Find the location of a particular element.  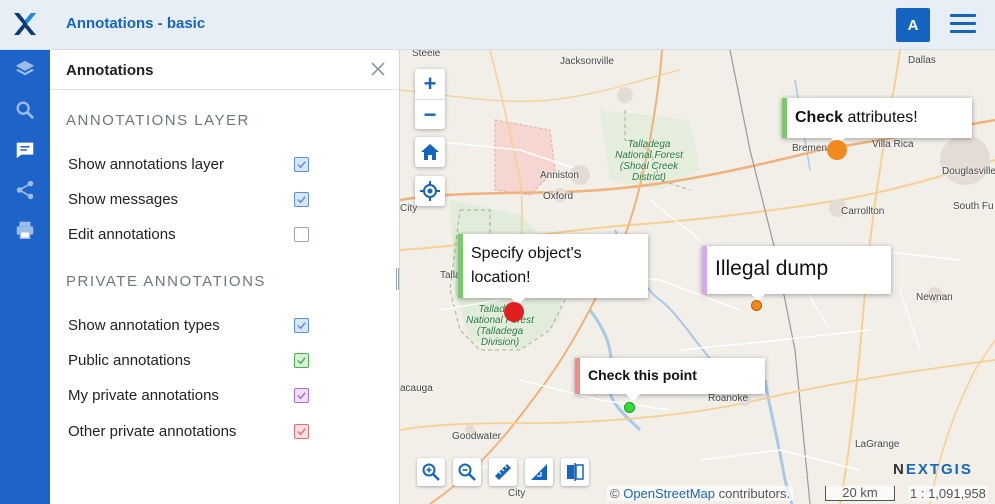

nextgis-brand: NEXTGIS is located at coordinates (933, 469).